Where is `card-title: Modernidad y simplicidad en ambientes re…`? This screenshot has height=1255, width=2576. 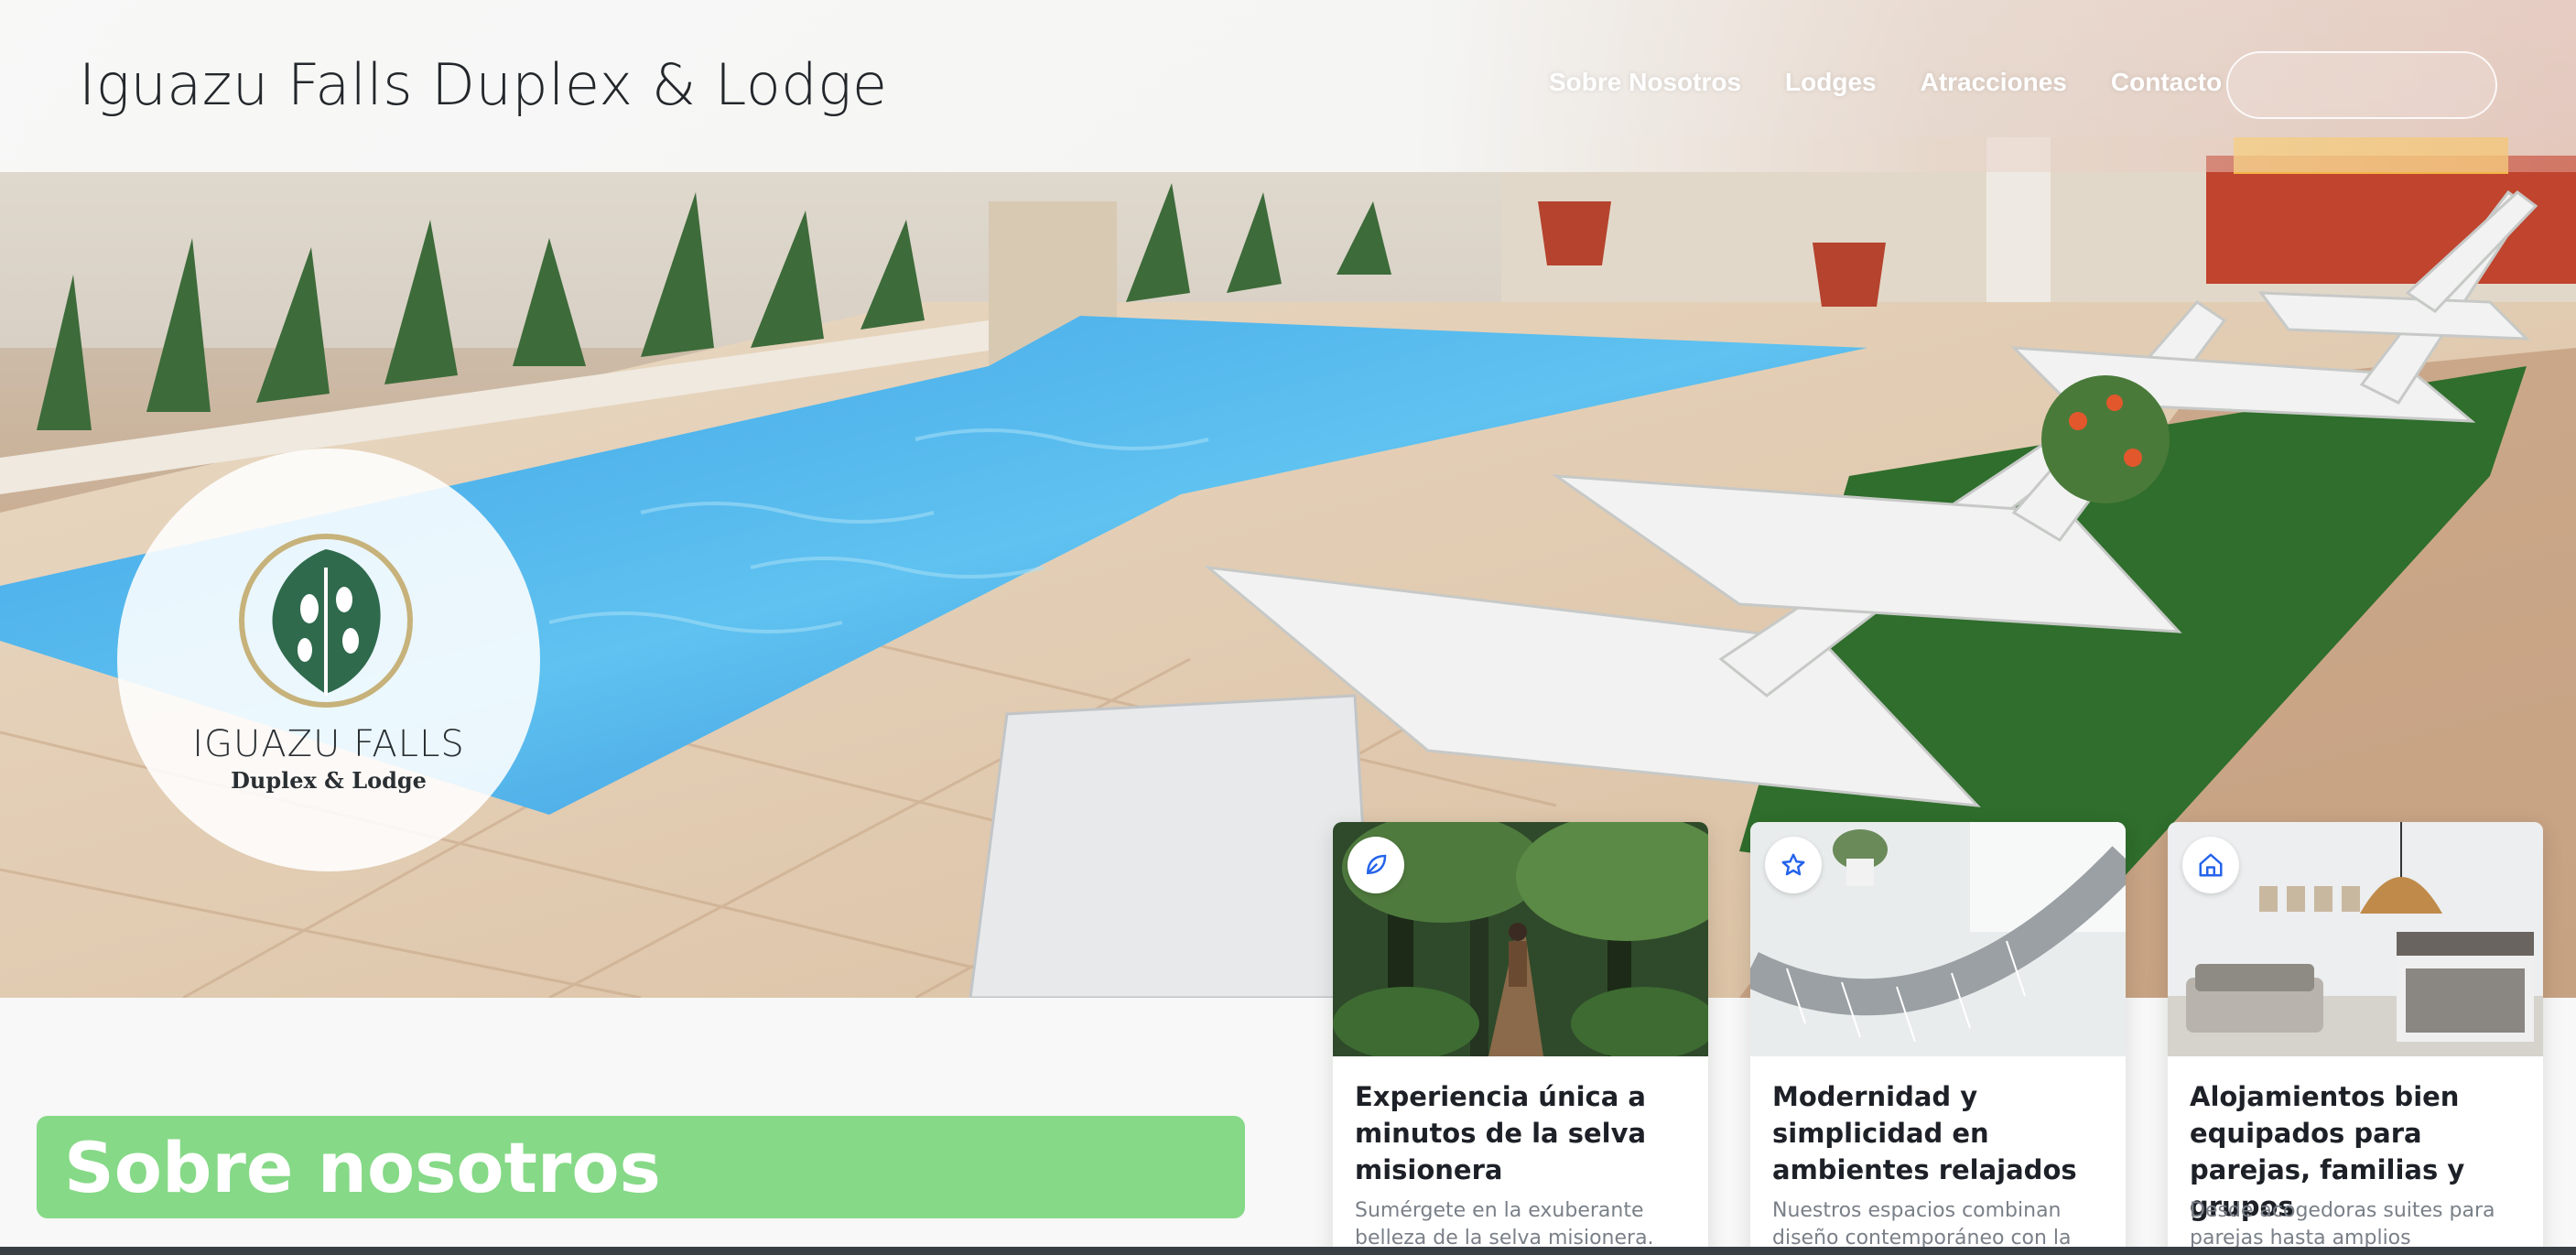 card-title: Modernidad y simplicidad en ambientes re… is located at coordinates (1925, 1133).